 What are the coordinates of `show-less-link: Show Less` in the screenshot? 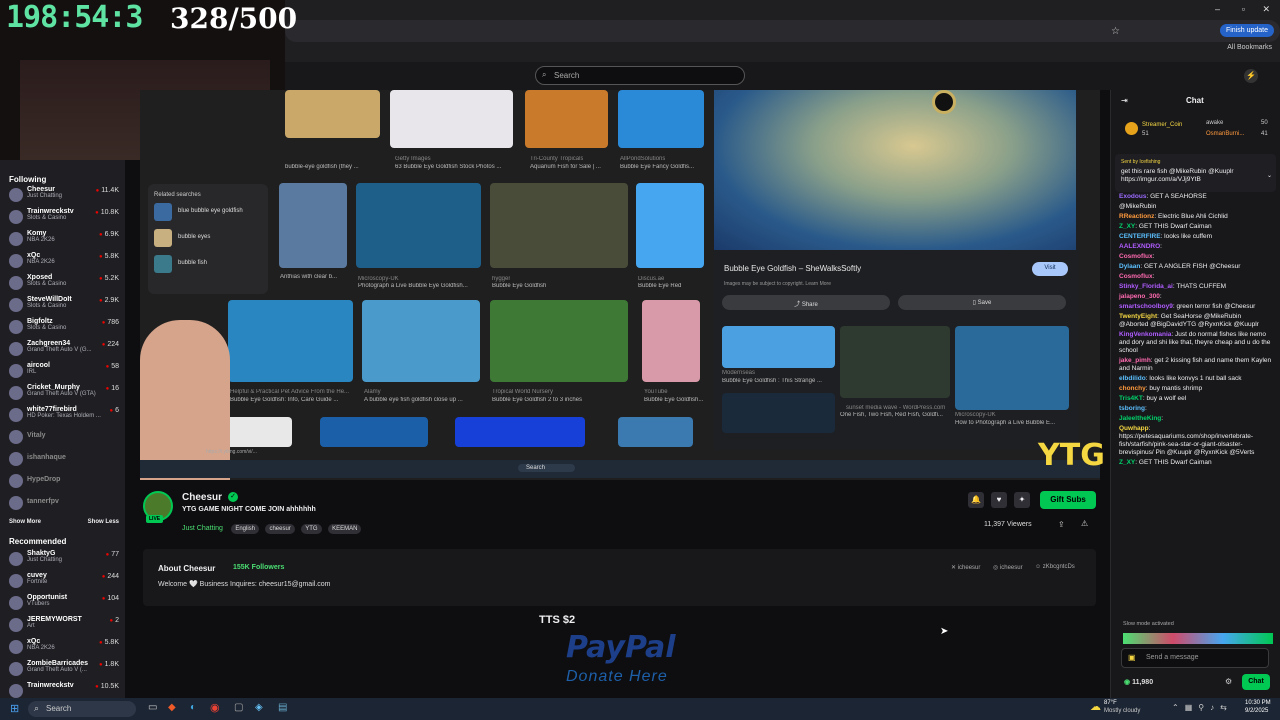 It's located at (103, 522).